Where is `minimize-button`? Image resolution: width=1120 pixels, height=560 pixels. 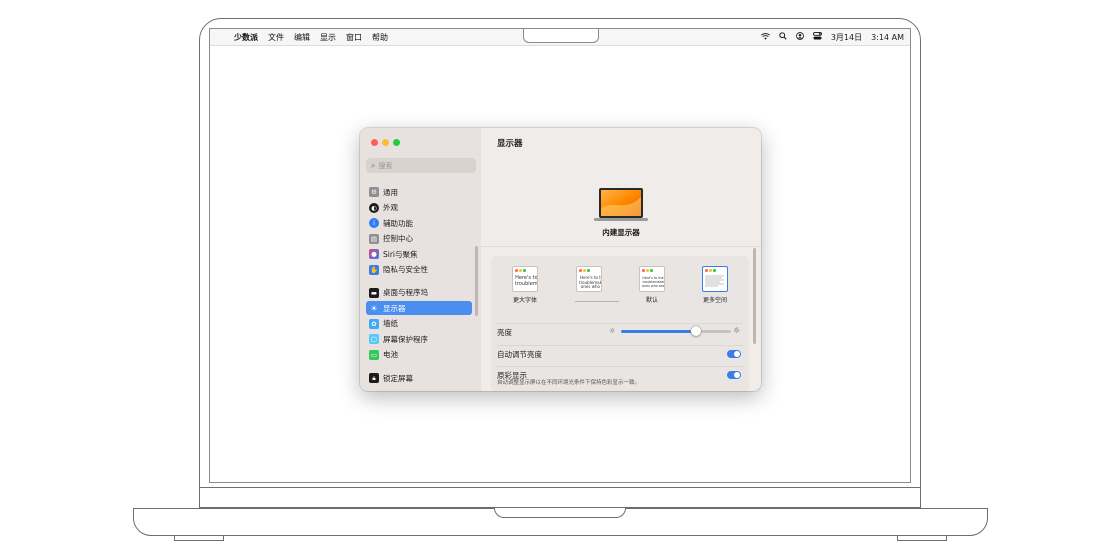 minimize-button is located at coordinates (385, 142).